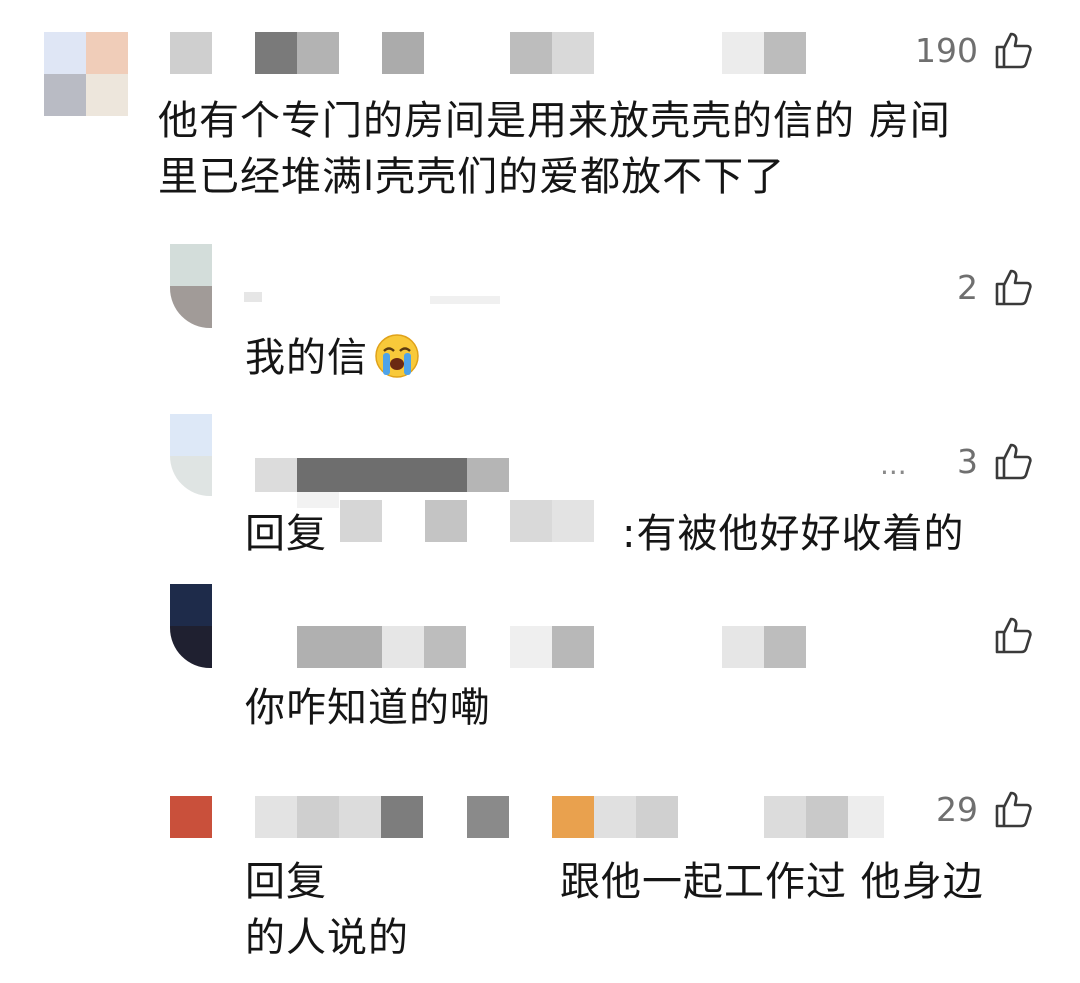 The height and width of the screenshot is (983, 1080). What do you see at coordinates (967, 287) in the screenshot?
I see `like-count: 2` at bounding box center [967, 287].